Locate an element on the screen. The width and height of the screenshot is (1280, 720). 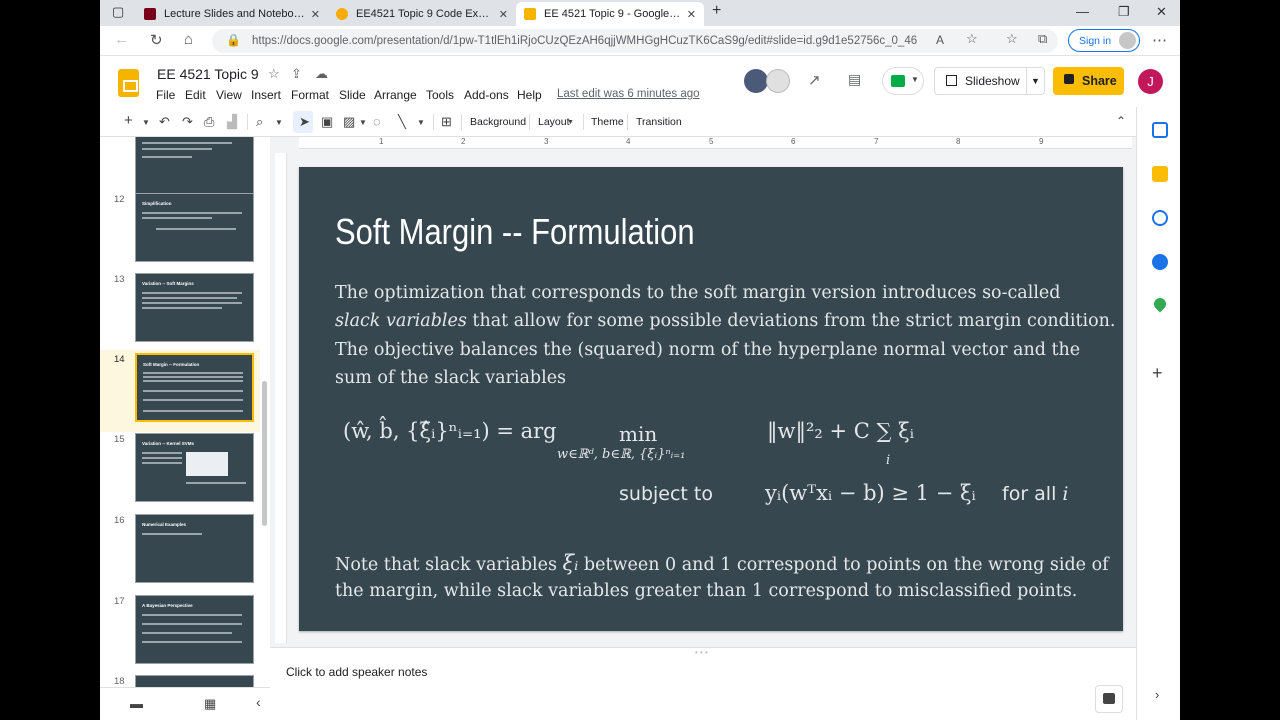
filmstrip-view-icon: ▬ is located at coordinates (136, 703).